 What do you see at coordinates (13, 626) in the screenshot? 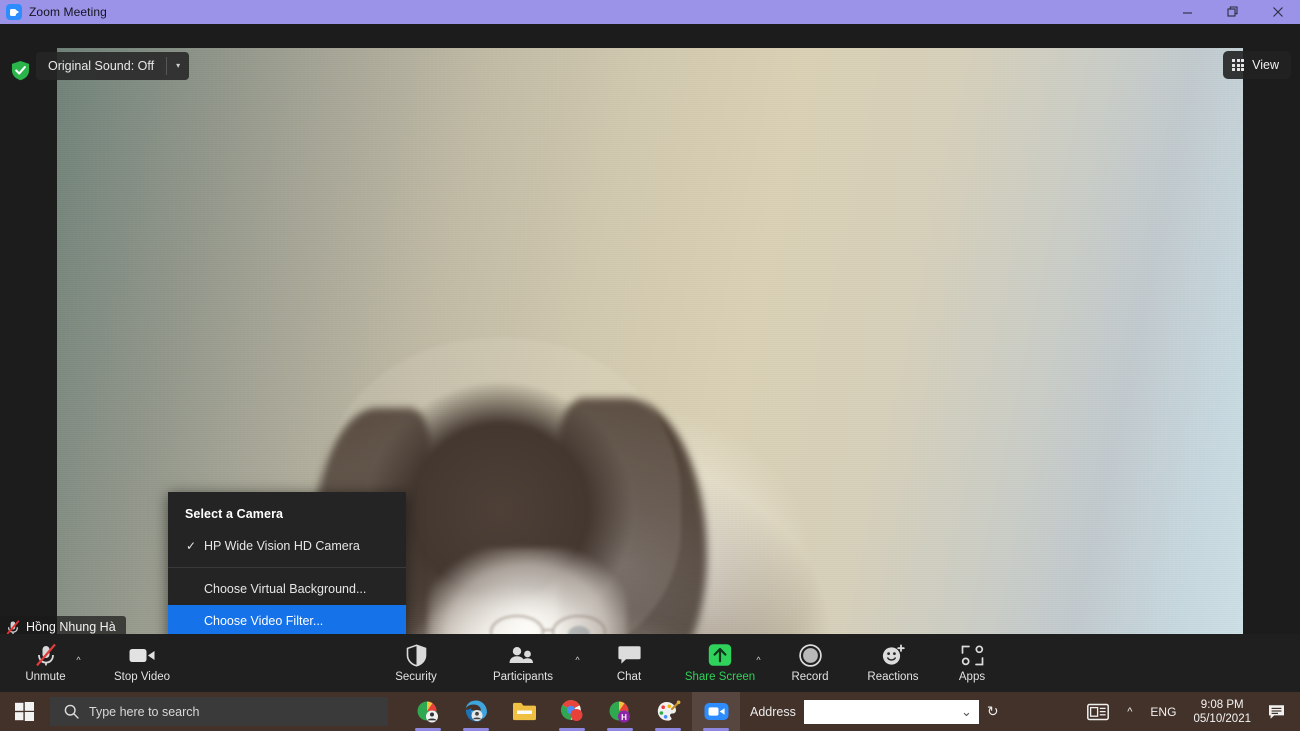
I see `muted-mic-icon` at bounding box center [13, 626].